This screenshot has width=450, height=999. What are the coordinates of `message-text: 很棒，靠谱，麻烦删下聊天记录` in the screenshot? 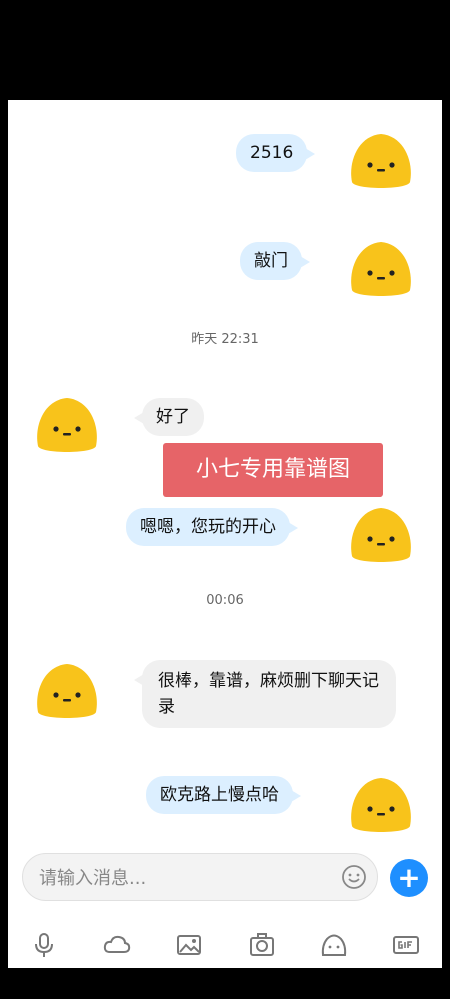 It's located at (268, 694).